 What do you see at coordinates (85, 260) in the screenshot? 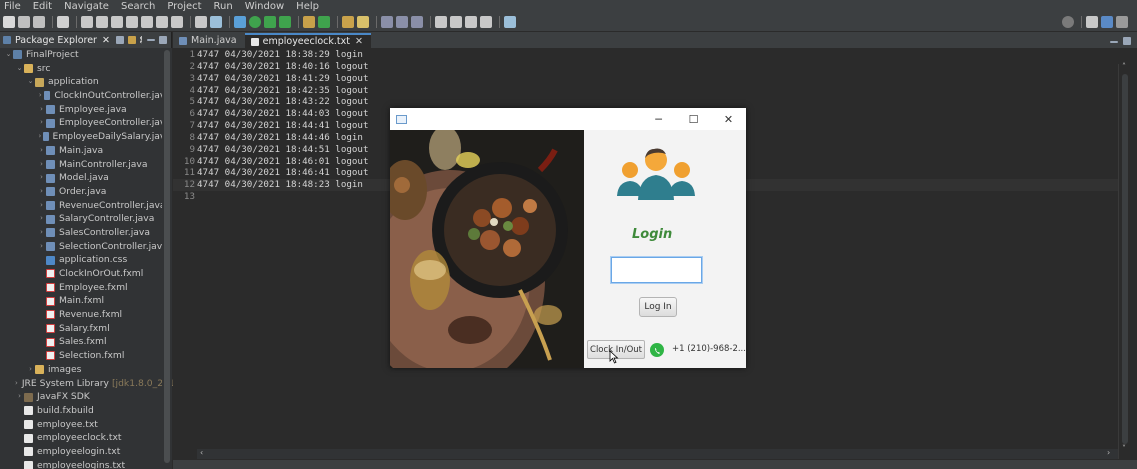
I see `tree-item: application.css` at bounding box center [85, 260].